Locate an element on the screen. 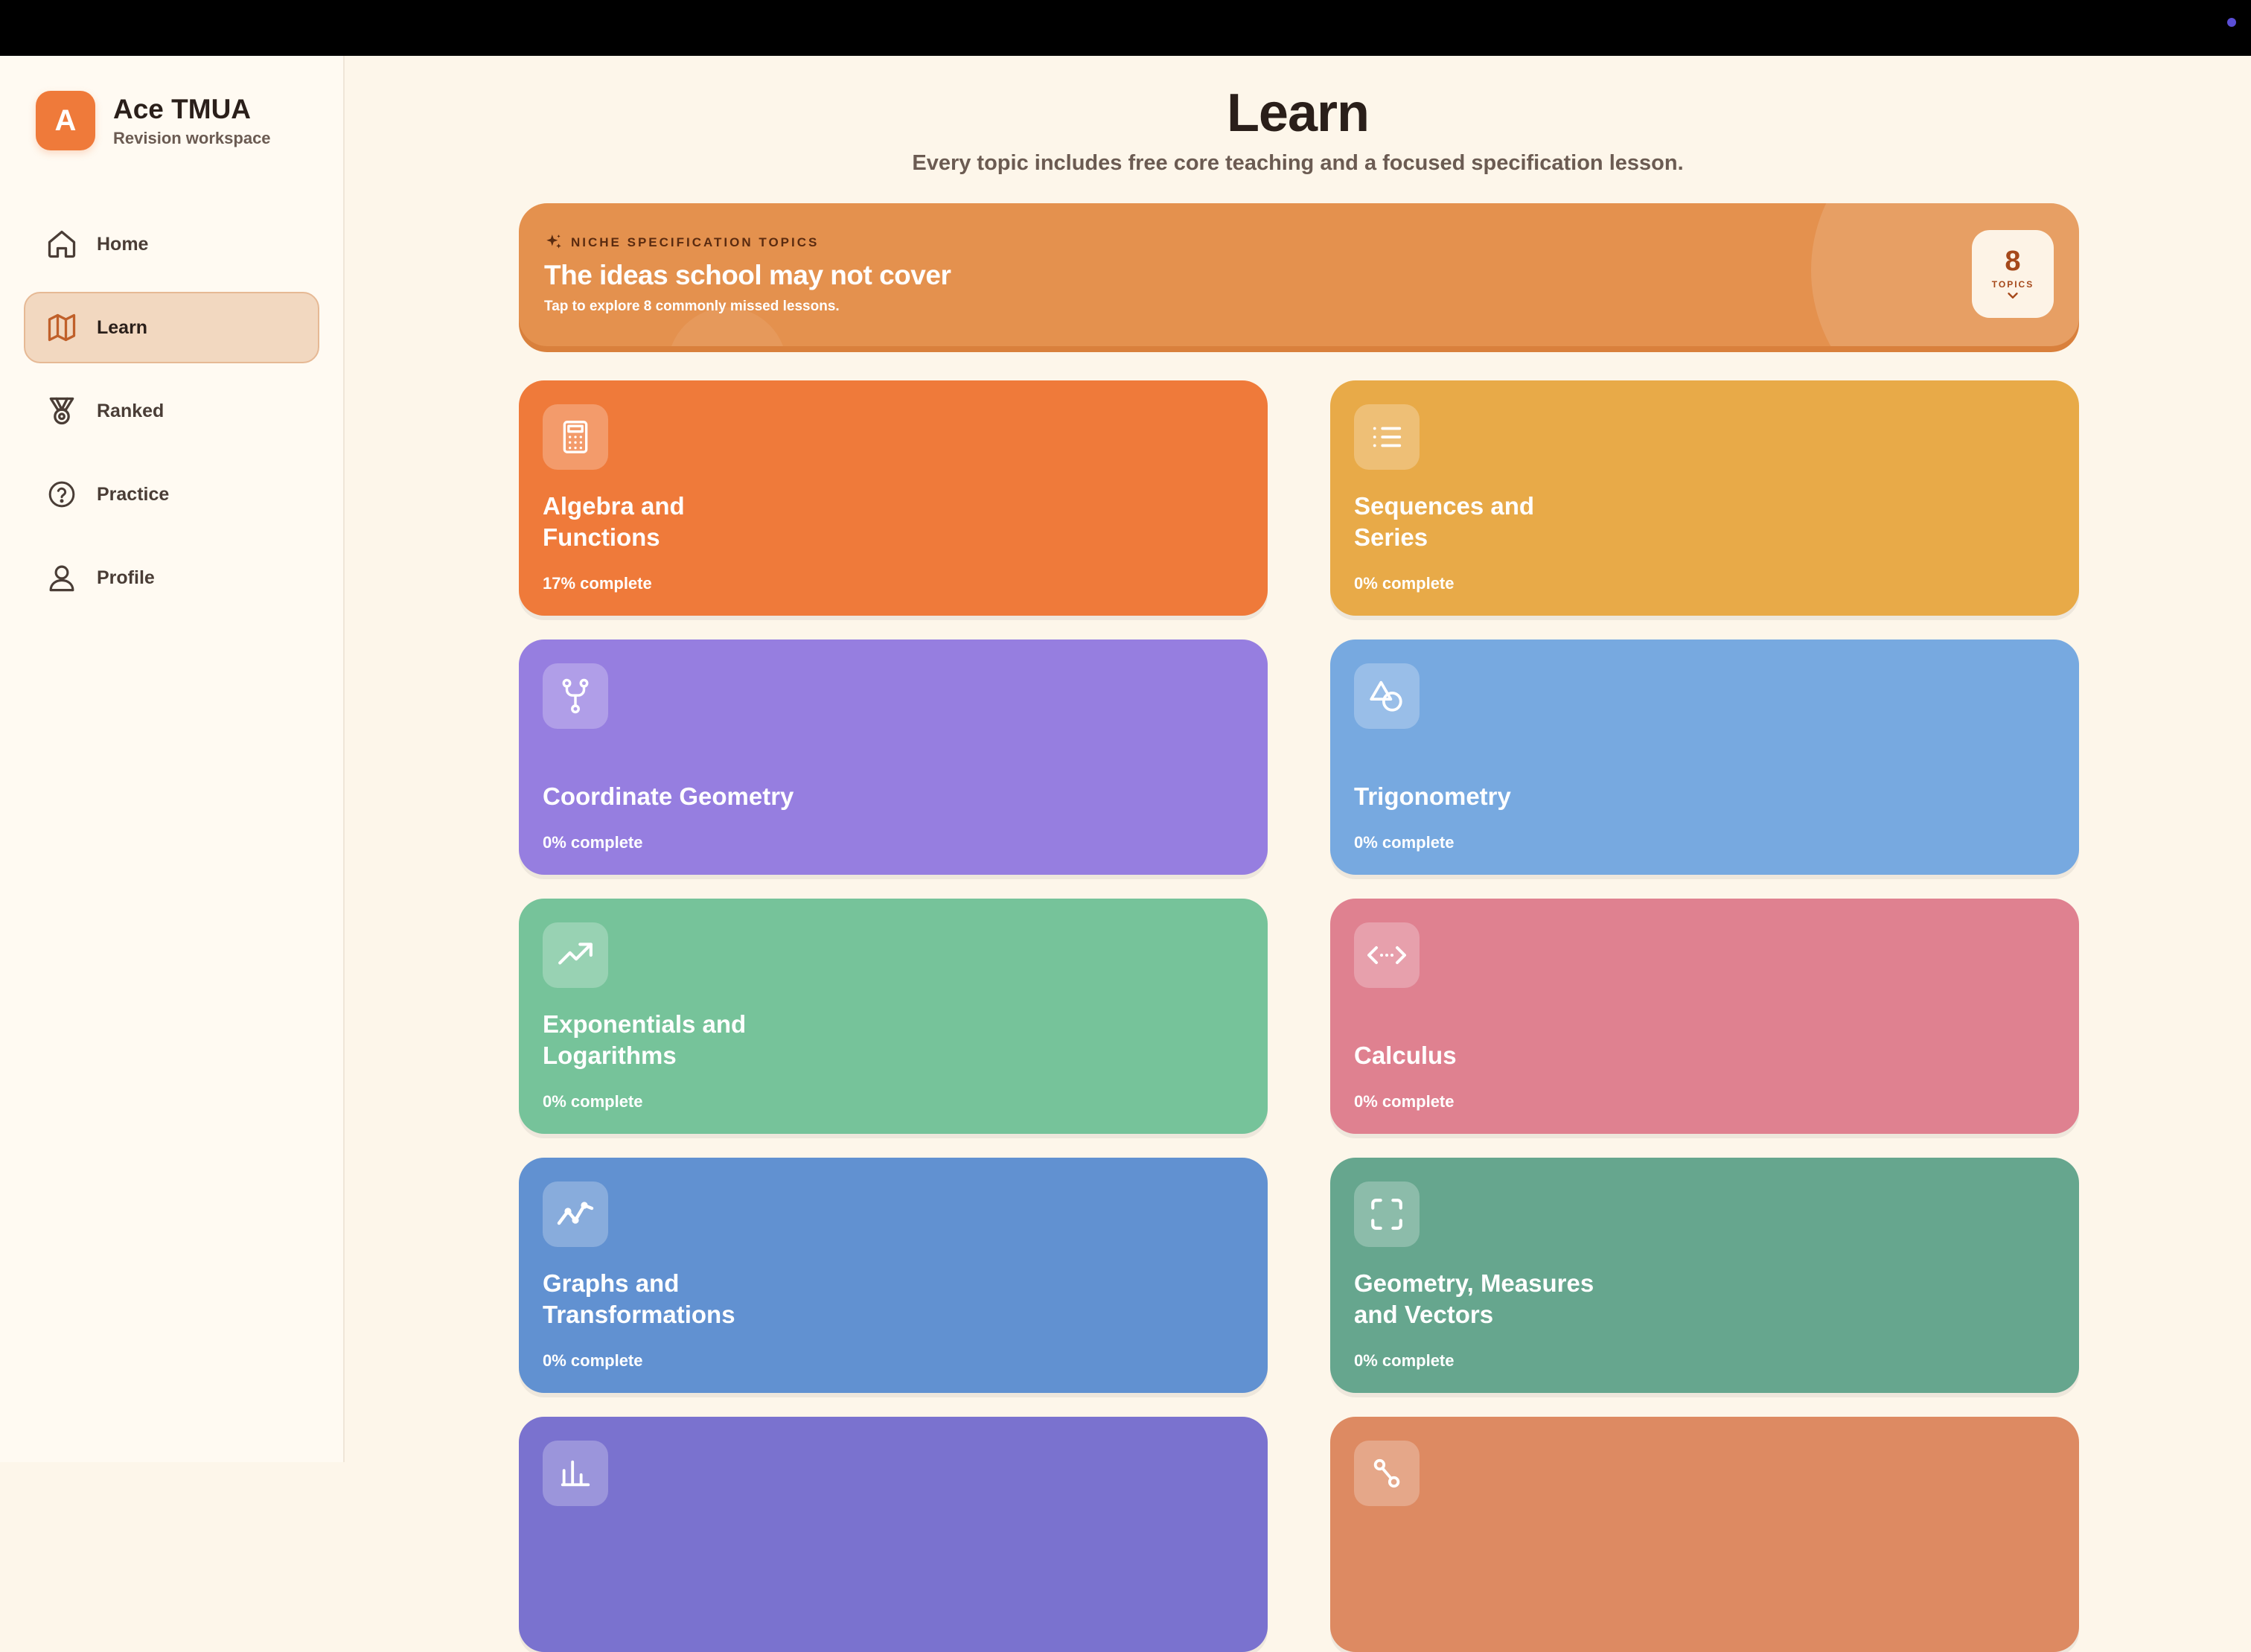 The width and height of the screenshot is (2251, 1652). chevron-down-icon is located at coordinates (2013, 296).